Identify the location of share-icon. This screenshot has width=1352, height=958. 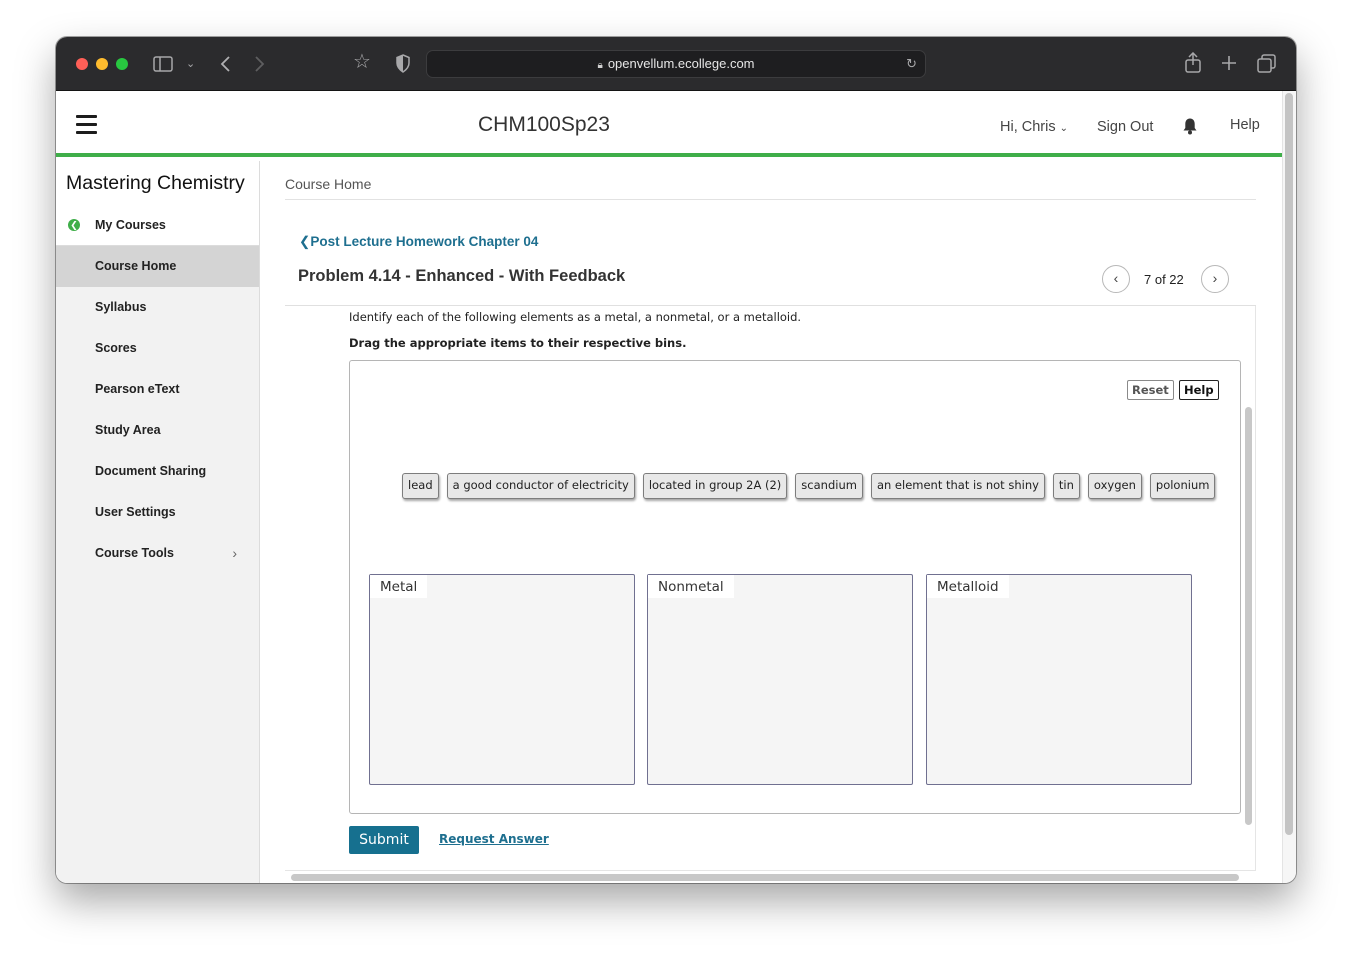
(1193, 63).